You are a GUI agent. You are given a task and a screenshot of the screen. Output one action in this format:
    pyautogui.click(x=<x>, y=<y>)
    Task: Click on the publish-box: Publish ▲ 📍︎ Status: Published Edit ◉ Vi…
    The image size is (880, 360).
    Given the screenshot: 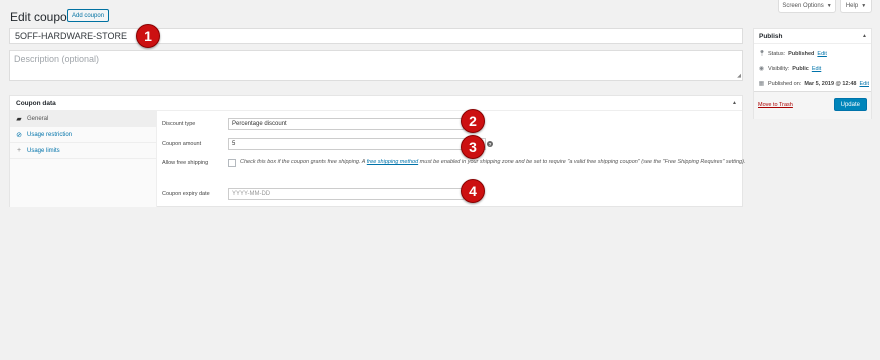 What is the action you would take?
    pyautogui.click(x=812, y=73)
    